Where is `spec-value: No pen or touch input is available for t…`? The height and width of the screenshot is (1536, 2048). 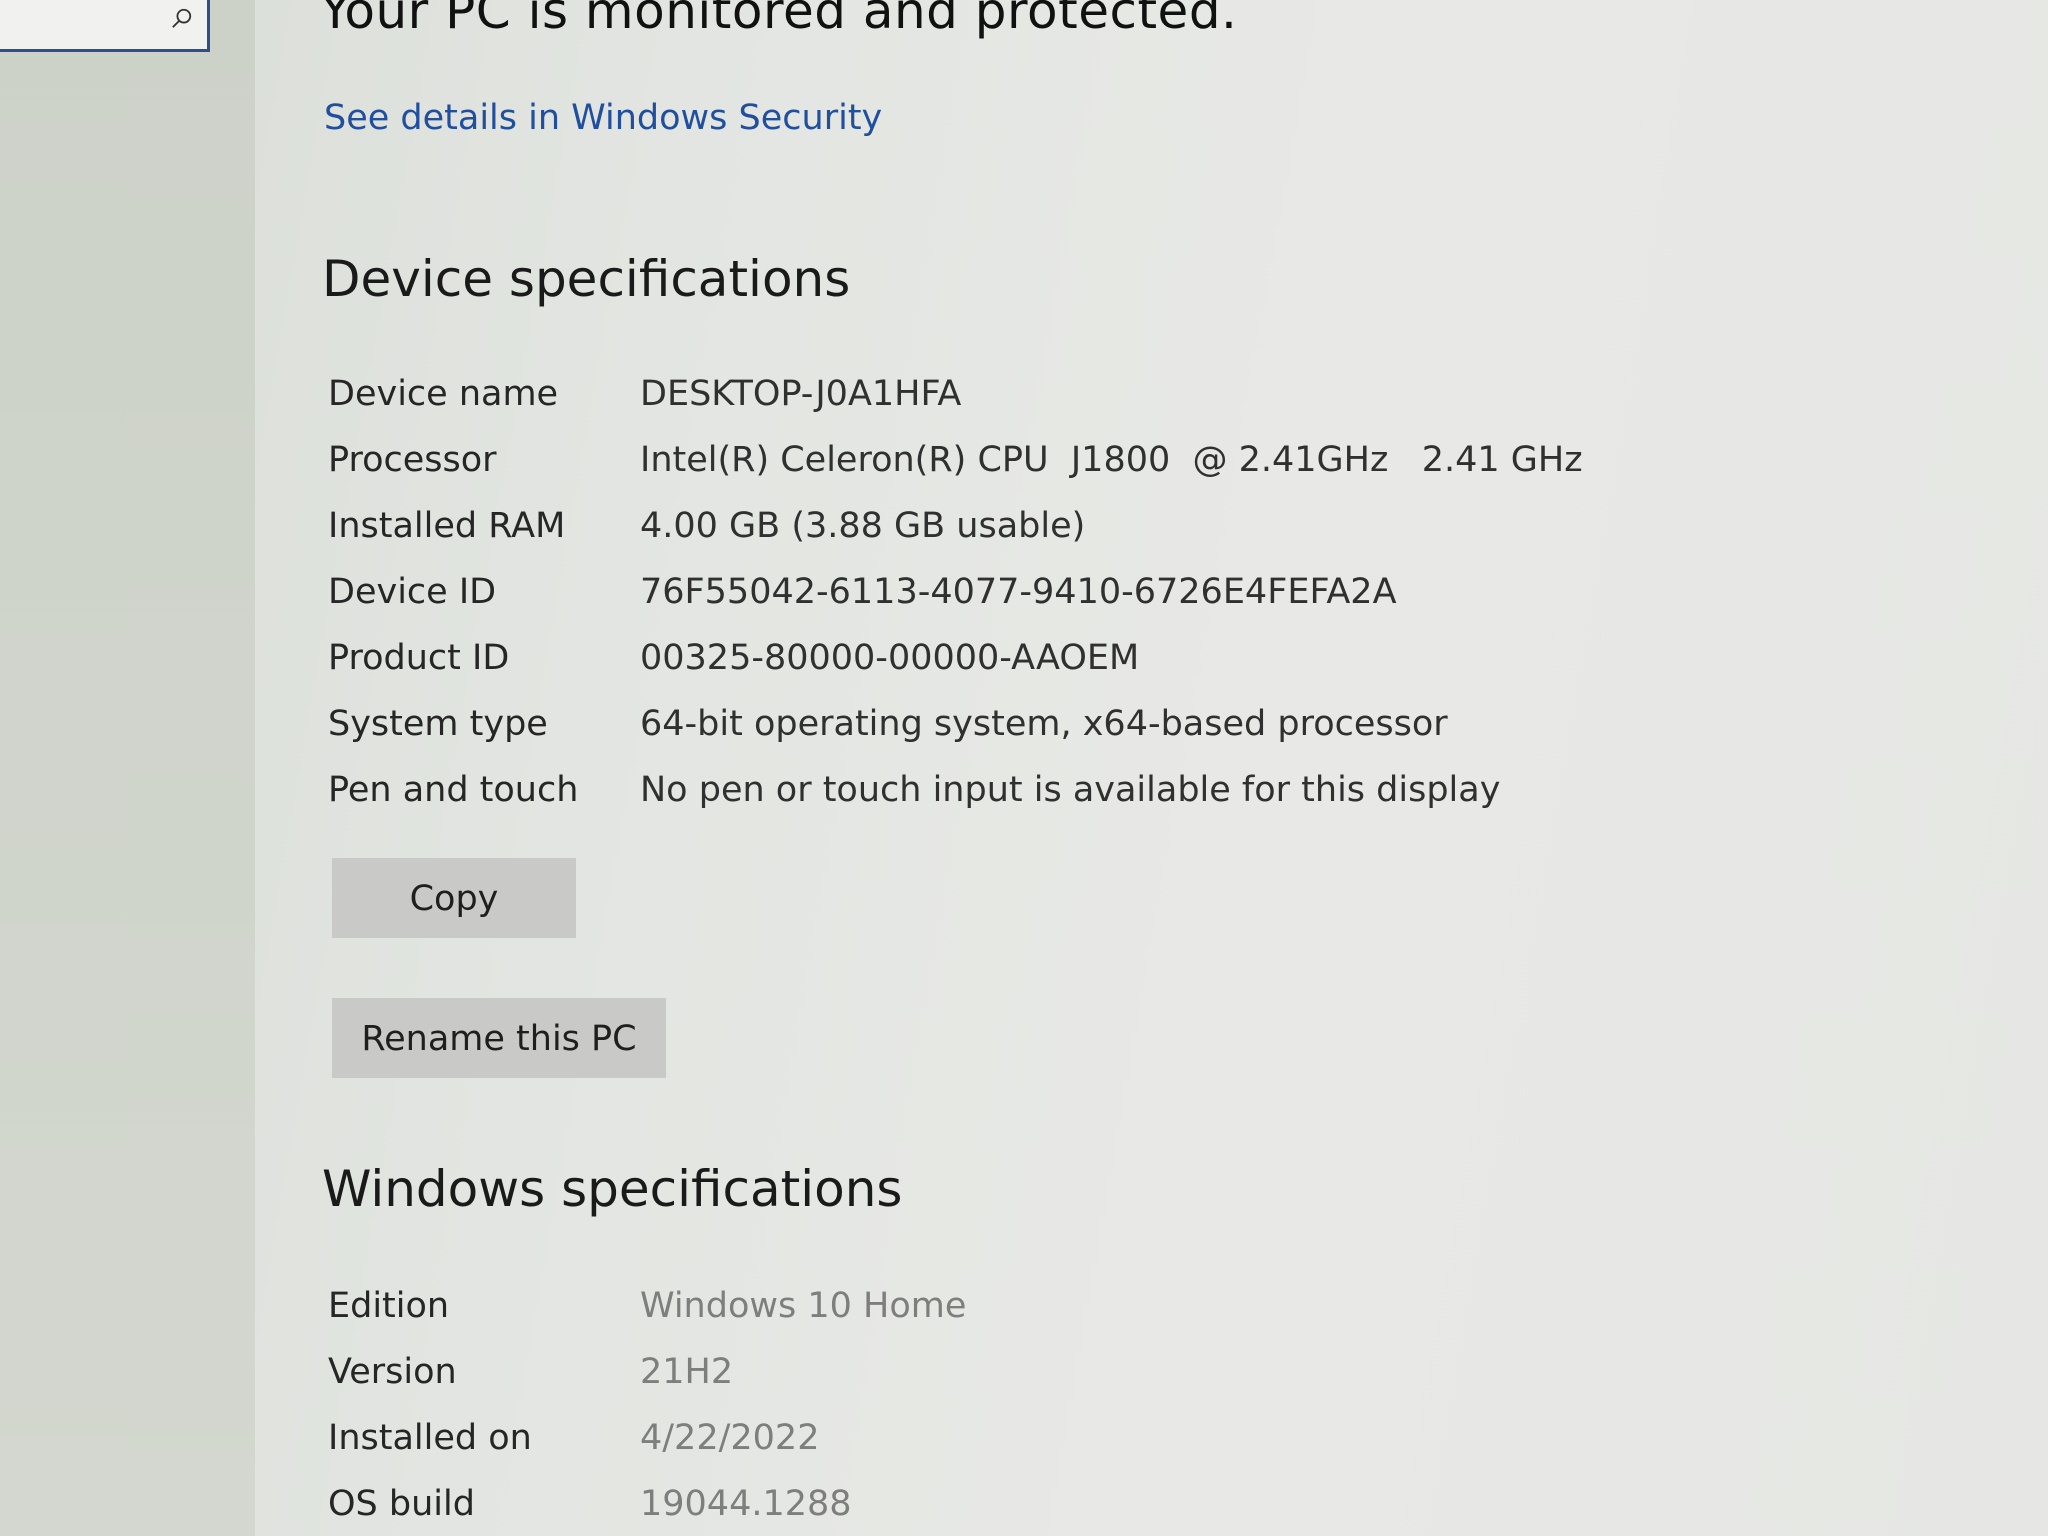 spec-value: No pen or touch input is available for t… is located at coordinates (1070, 790).